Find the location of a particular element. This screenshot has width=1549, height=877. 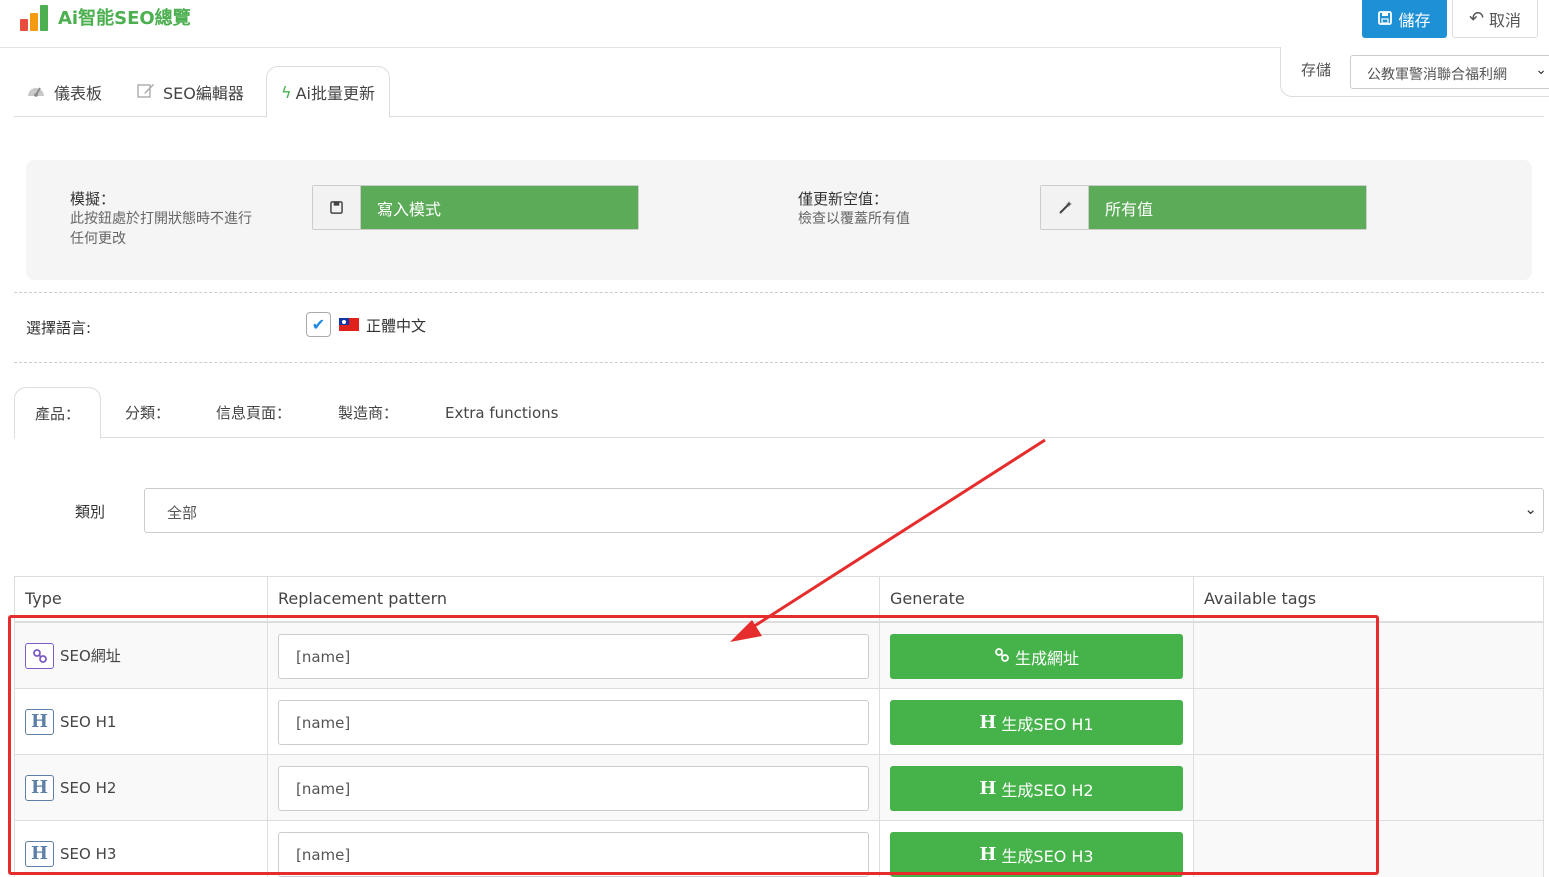

write-mode-toggle: 寫入模式 is located at coordinates (475, 207).